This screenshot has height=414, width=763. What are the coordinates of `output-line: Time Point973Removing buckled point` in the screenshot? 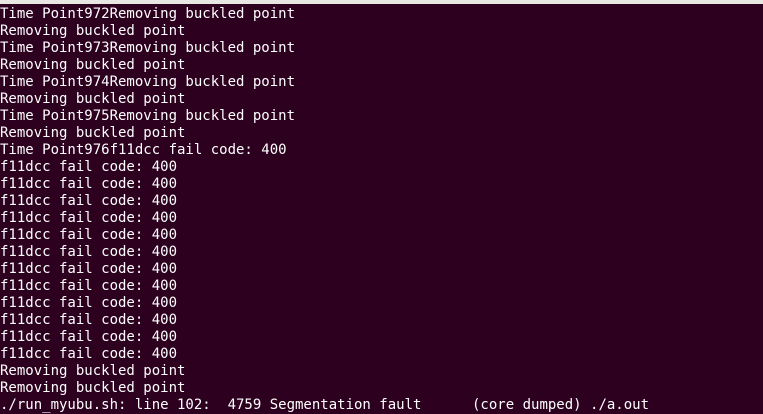 It's located at (148, 48).